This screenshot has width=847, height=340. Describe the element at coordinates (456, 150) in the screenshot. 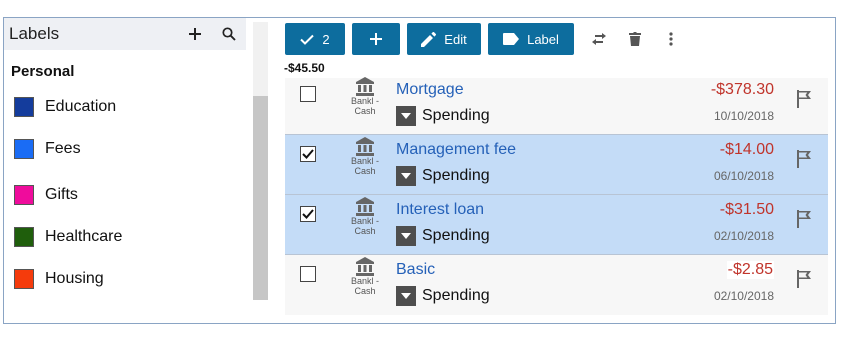

I see `payee-link: Management fee` at that location.